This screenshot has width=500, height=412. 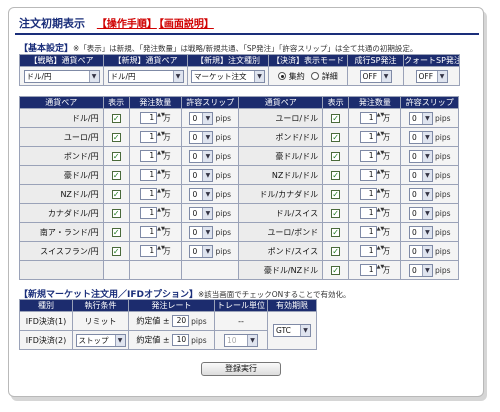 I want to click on order-type-cell: マーケット注文 ▼, so click(x=228, y=76).